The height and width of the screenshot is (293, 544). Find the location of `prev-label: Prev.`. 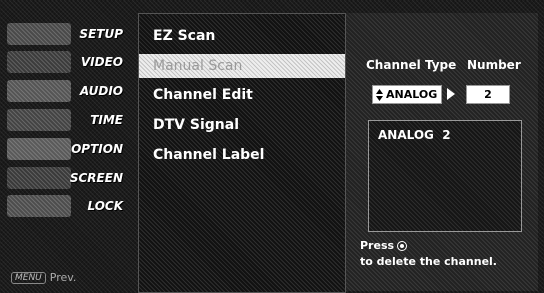

prev-label: Prev. is located at coordinates (63, 277).